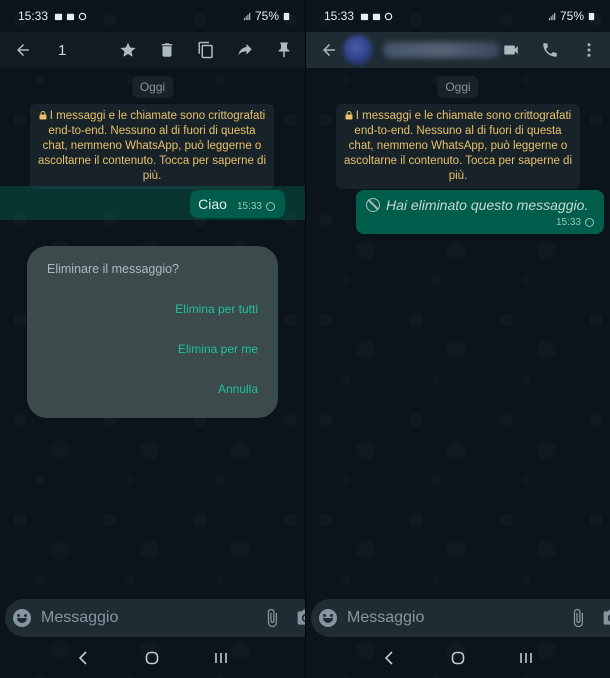 The height and width of the screenshot is (678, 610). What do you see at coordinates (550, 50) in the screenshot?
I see `voice-call-icon` at bounding box center [550, 50].